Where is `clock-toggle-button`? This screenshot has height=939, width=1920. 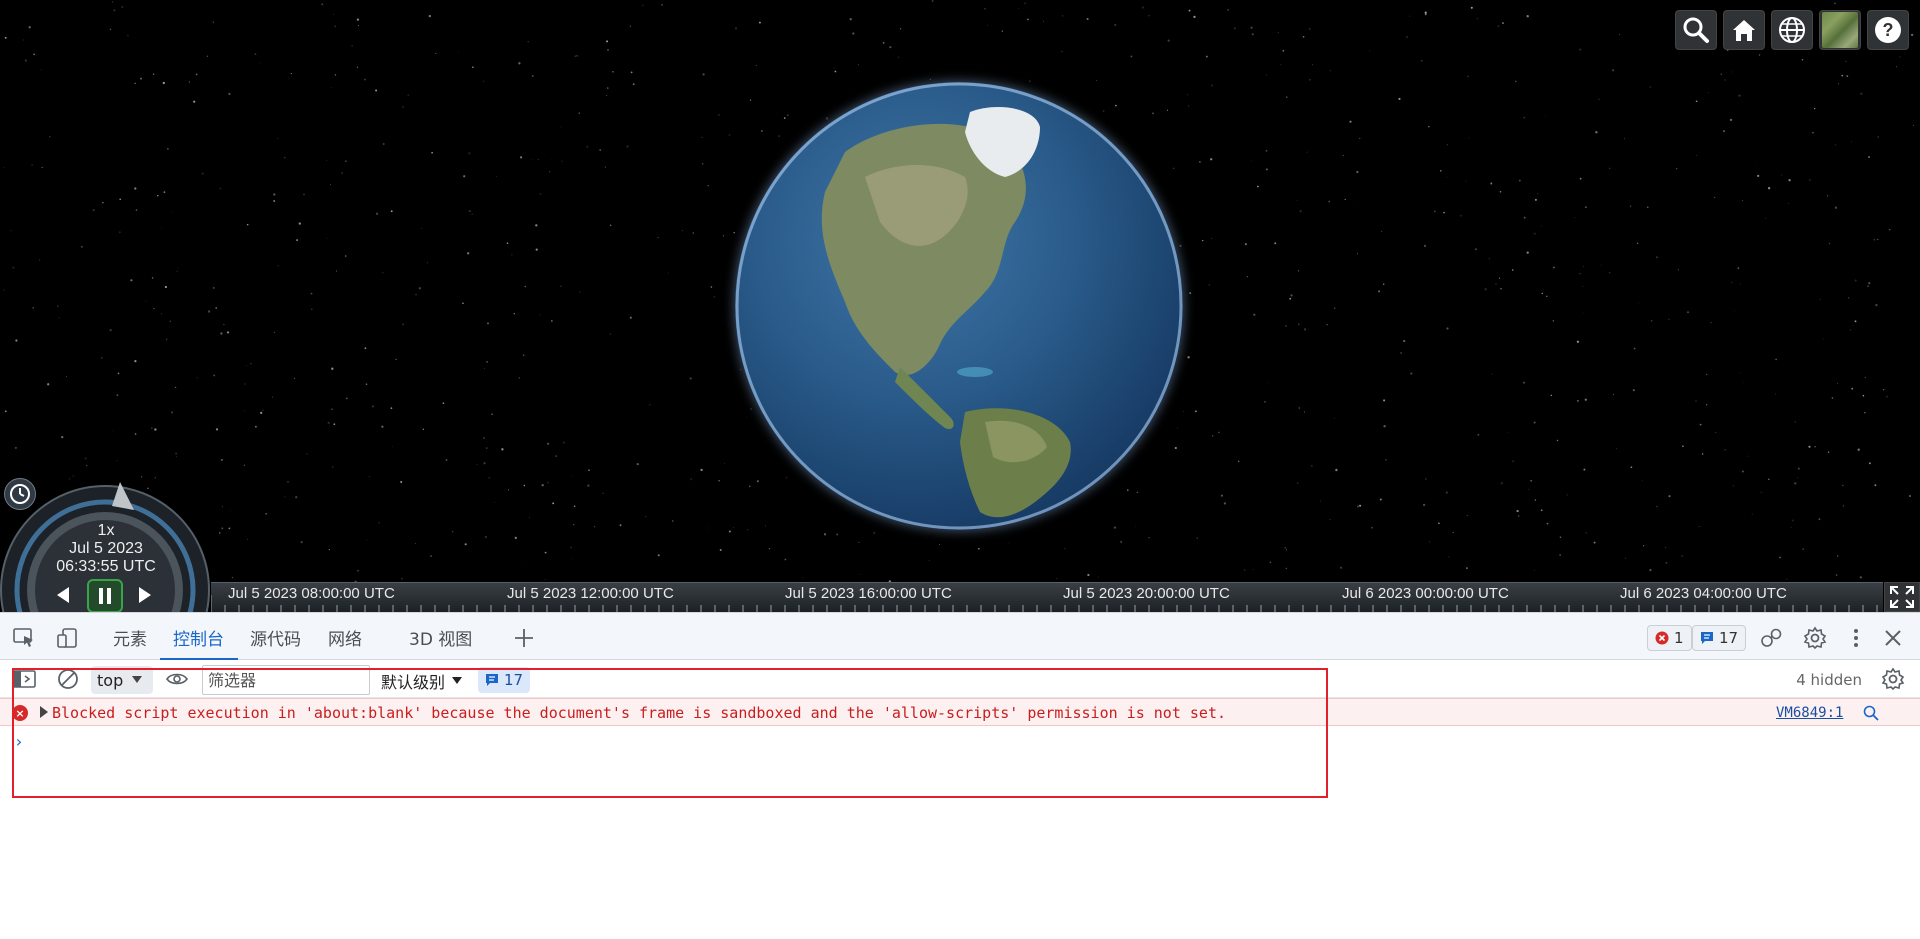
clock-toggle-button is located at coordinates (20, 494).